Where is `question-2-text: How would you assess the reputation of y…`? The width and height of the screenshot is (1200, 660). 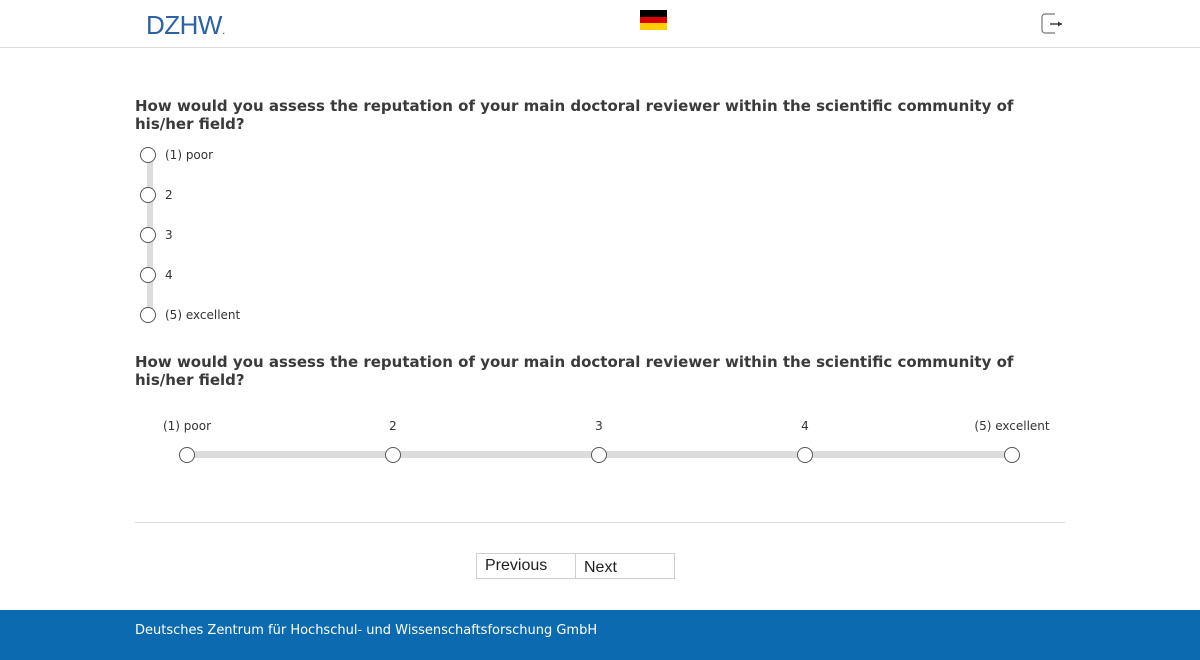 question-2-text: How would you assess the reputation of y… is located at coordinates (574, 371).